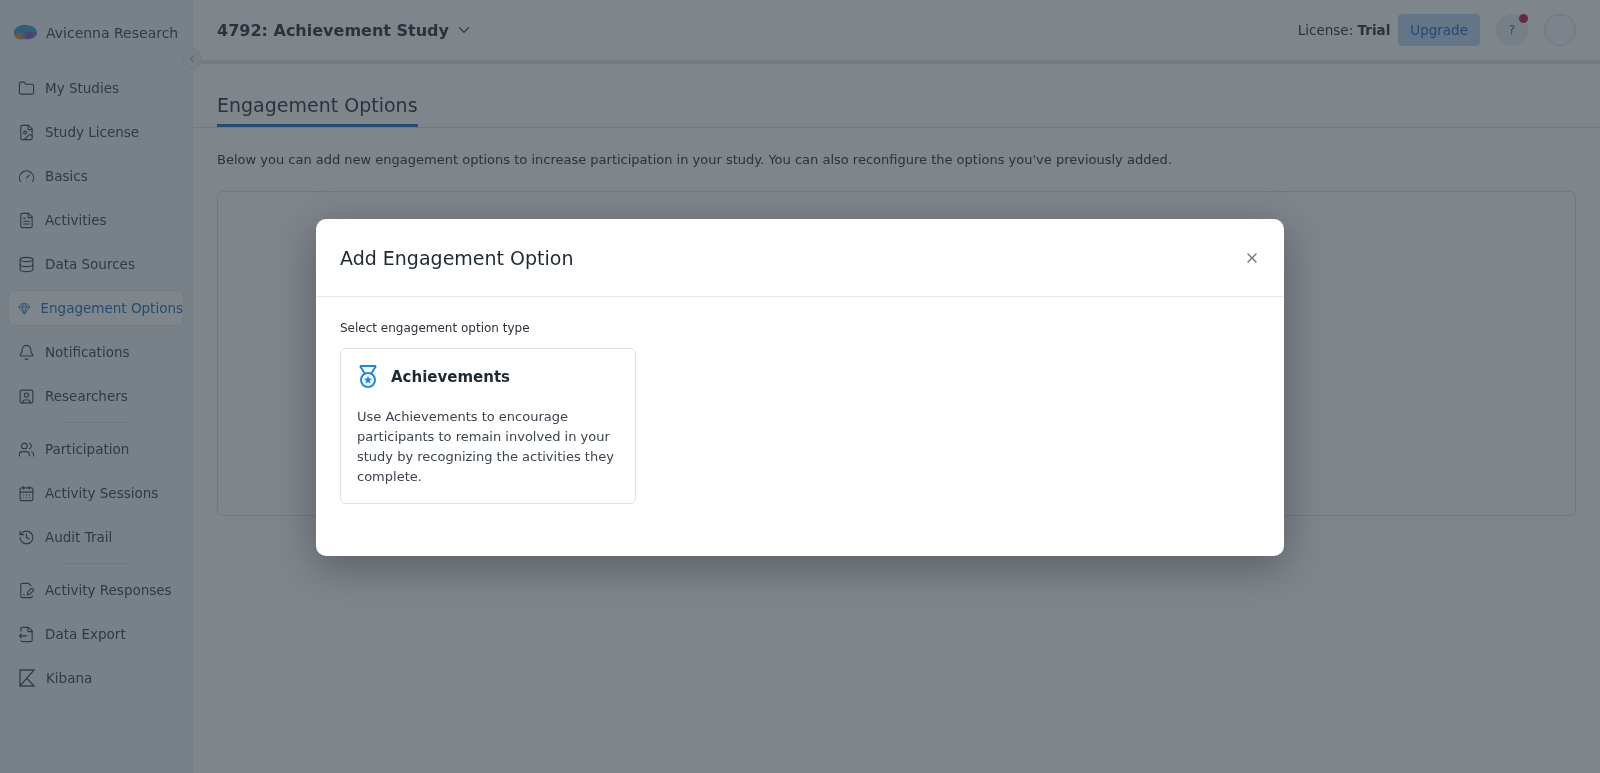 The height and width of the screenshot is (773, 1600). What do you see at coordinates (96, 220) in the screenshot?
I see `sidebar-item: Activities` at bounding box center [96, 220].